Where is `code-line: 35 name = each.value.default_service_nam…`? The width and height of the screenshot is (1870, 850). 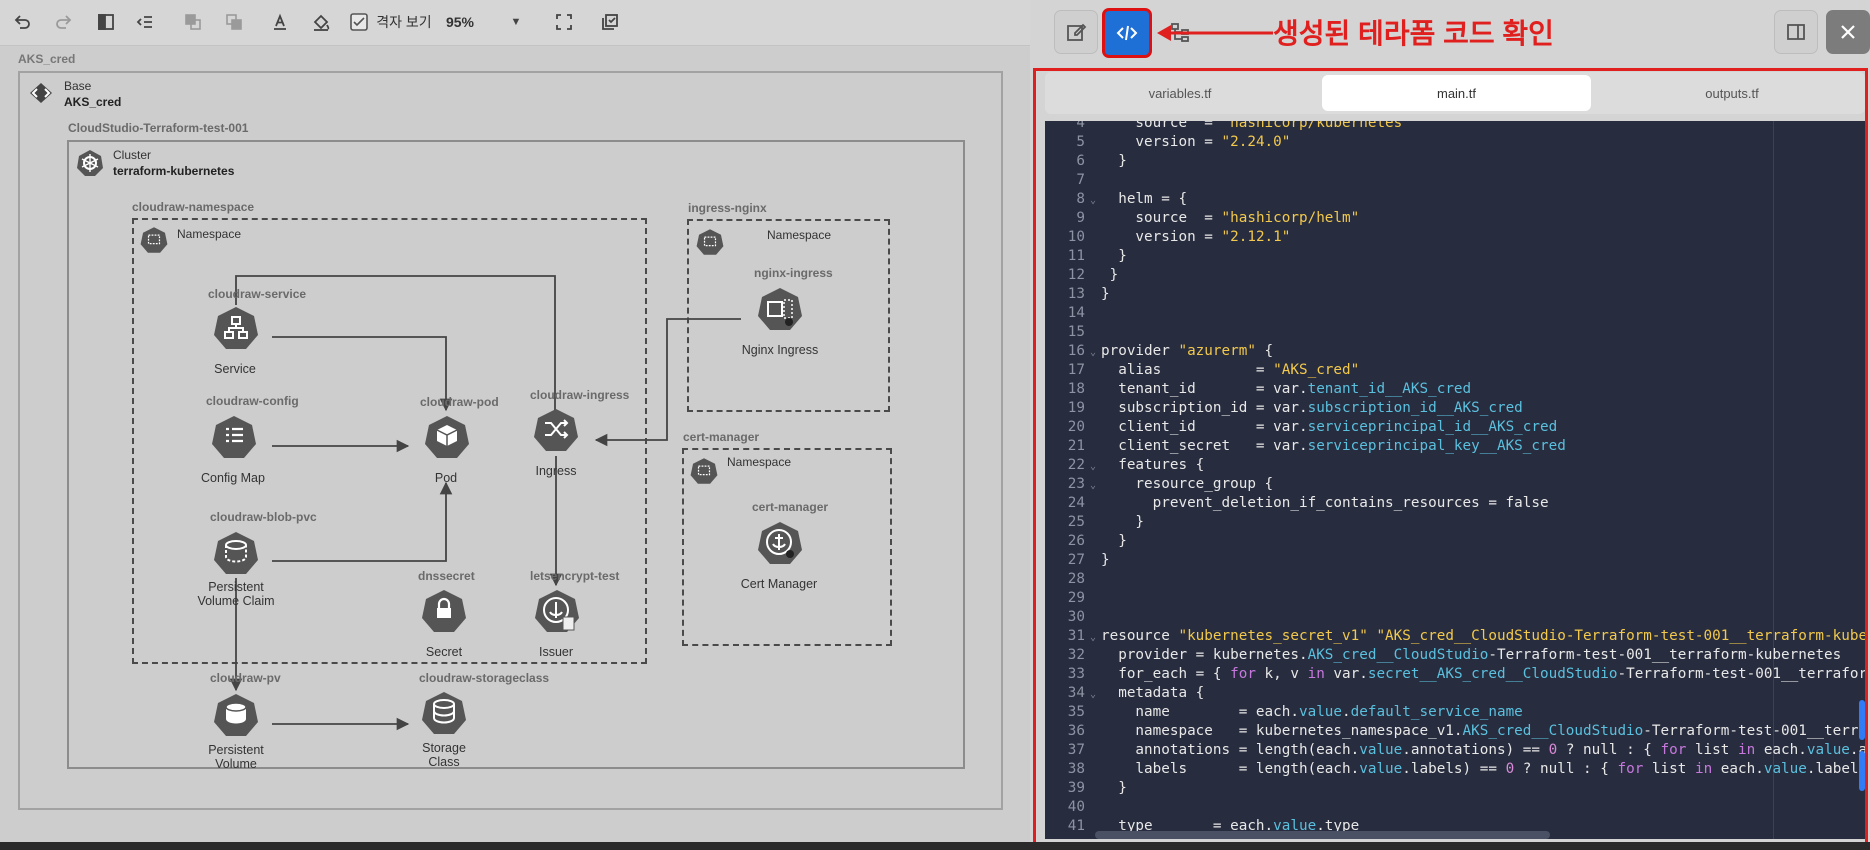
code-line: 35 name = each.value.default_service_nam… is located at coordinates (1284, 712).